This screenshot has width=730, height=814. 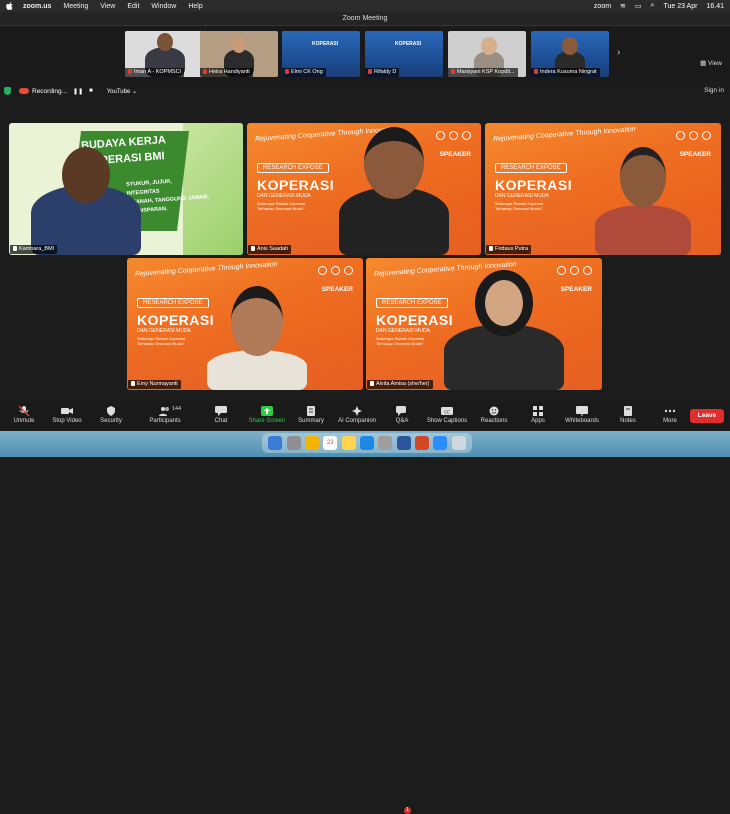 I want to click on thumb-tile: KOPERASI Elmi CK Ong, so click(x=321, y=54).